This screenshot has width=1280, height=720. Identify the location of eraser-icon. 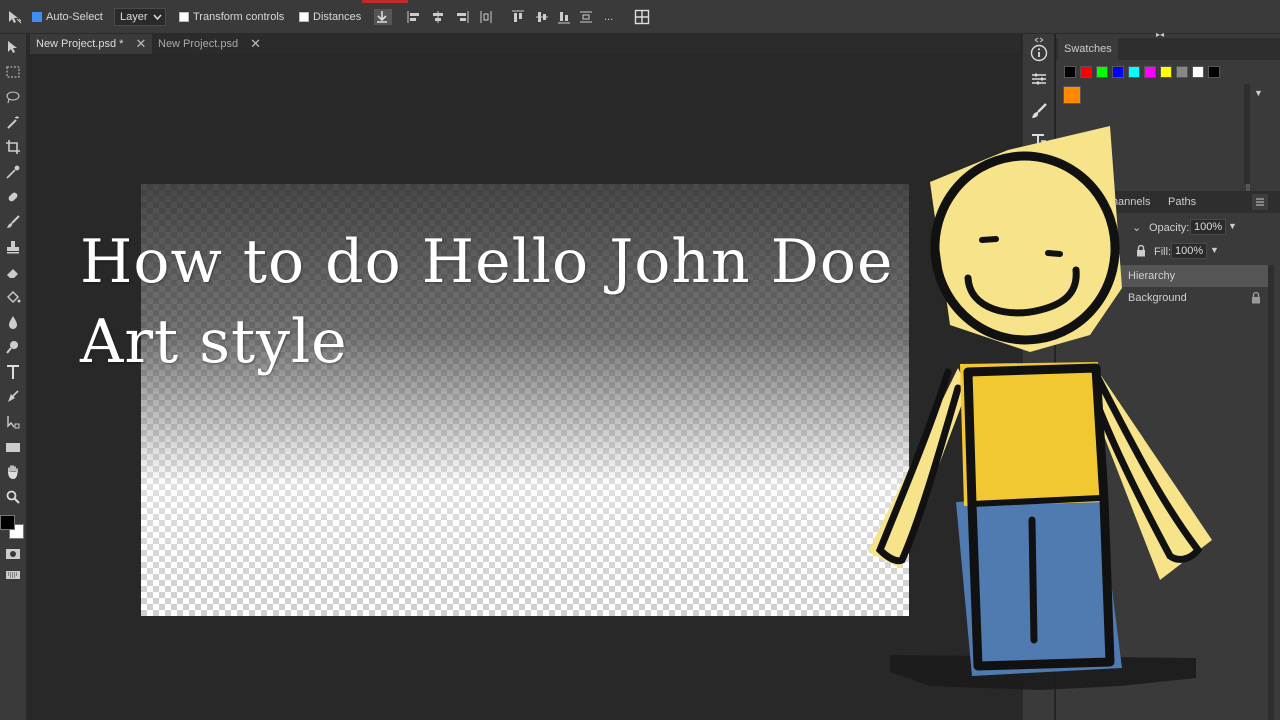
(13, 272).